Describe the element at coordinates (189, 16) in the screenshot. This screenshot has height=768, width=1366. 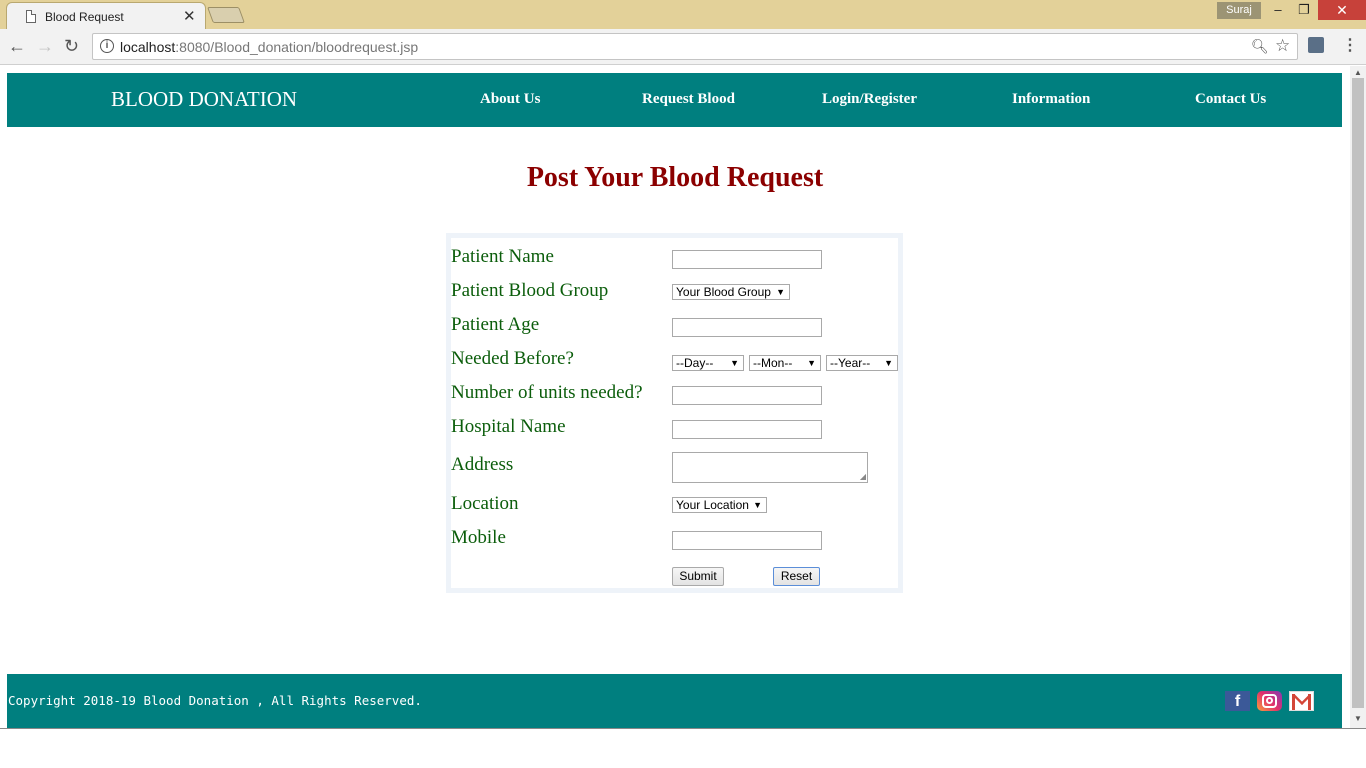
I see `tab-close-icon: ✕` at that location.